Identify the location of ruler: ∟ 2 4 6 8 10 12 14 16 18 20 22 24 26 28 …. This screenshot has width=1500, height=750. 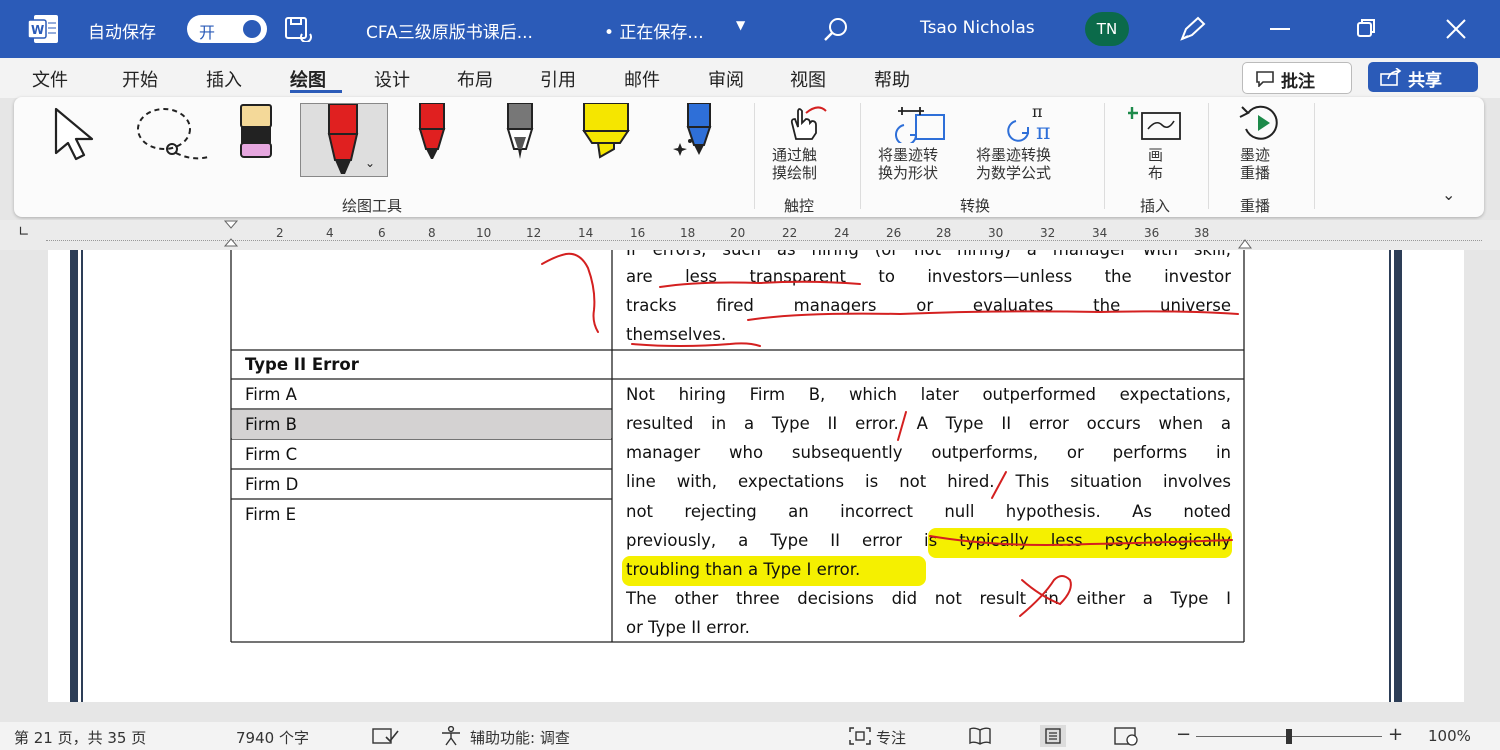
(750, 235).